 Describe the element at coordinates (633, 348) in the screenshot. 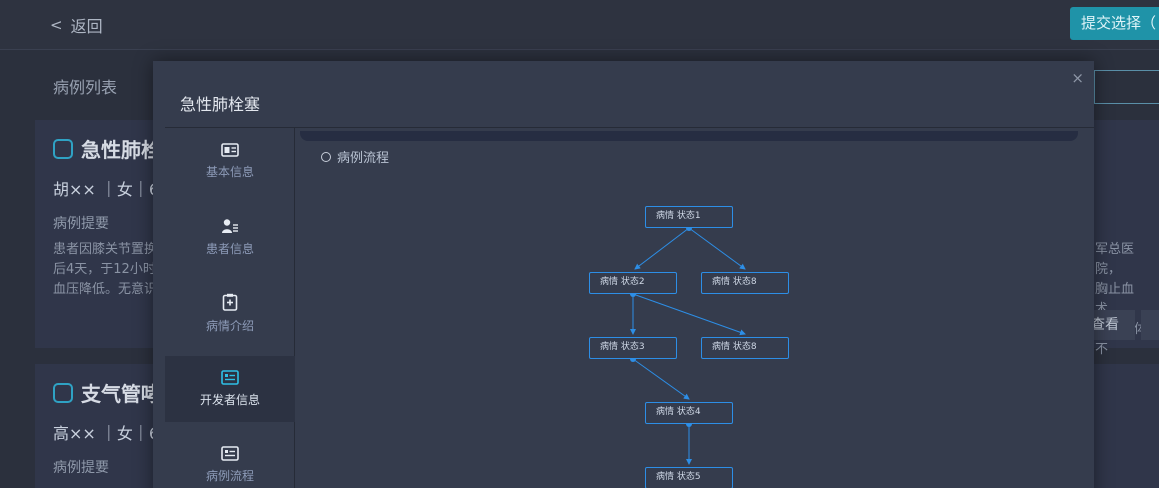

I see `flow-node: 病情 状态3` at that location.